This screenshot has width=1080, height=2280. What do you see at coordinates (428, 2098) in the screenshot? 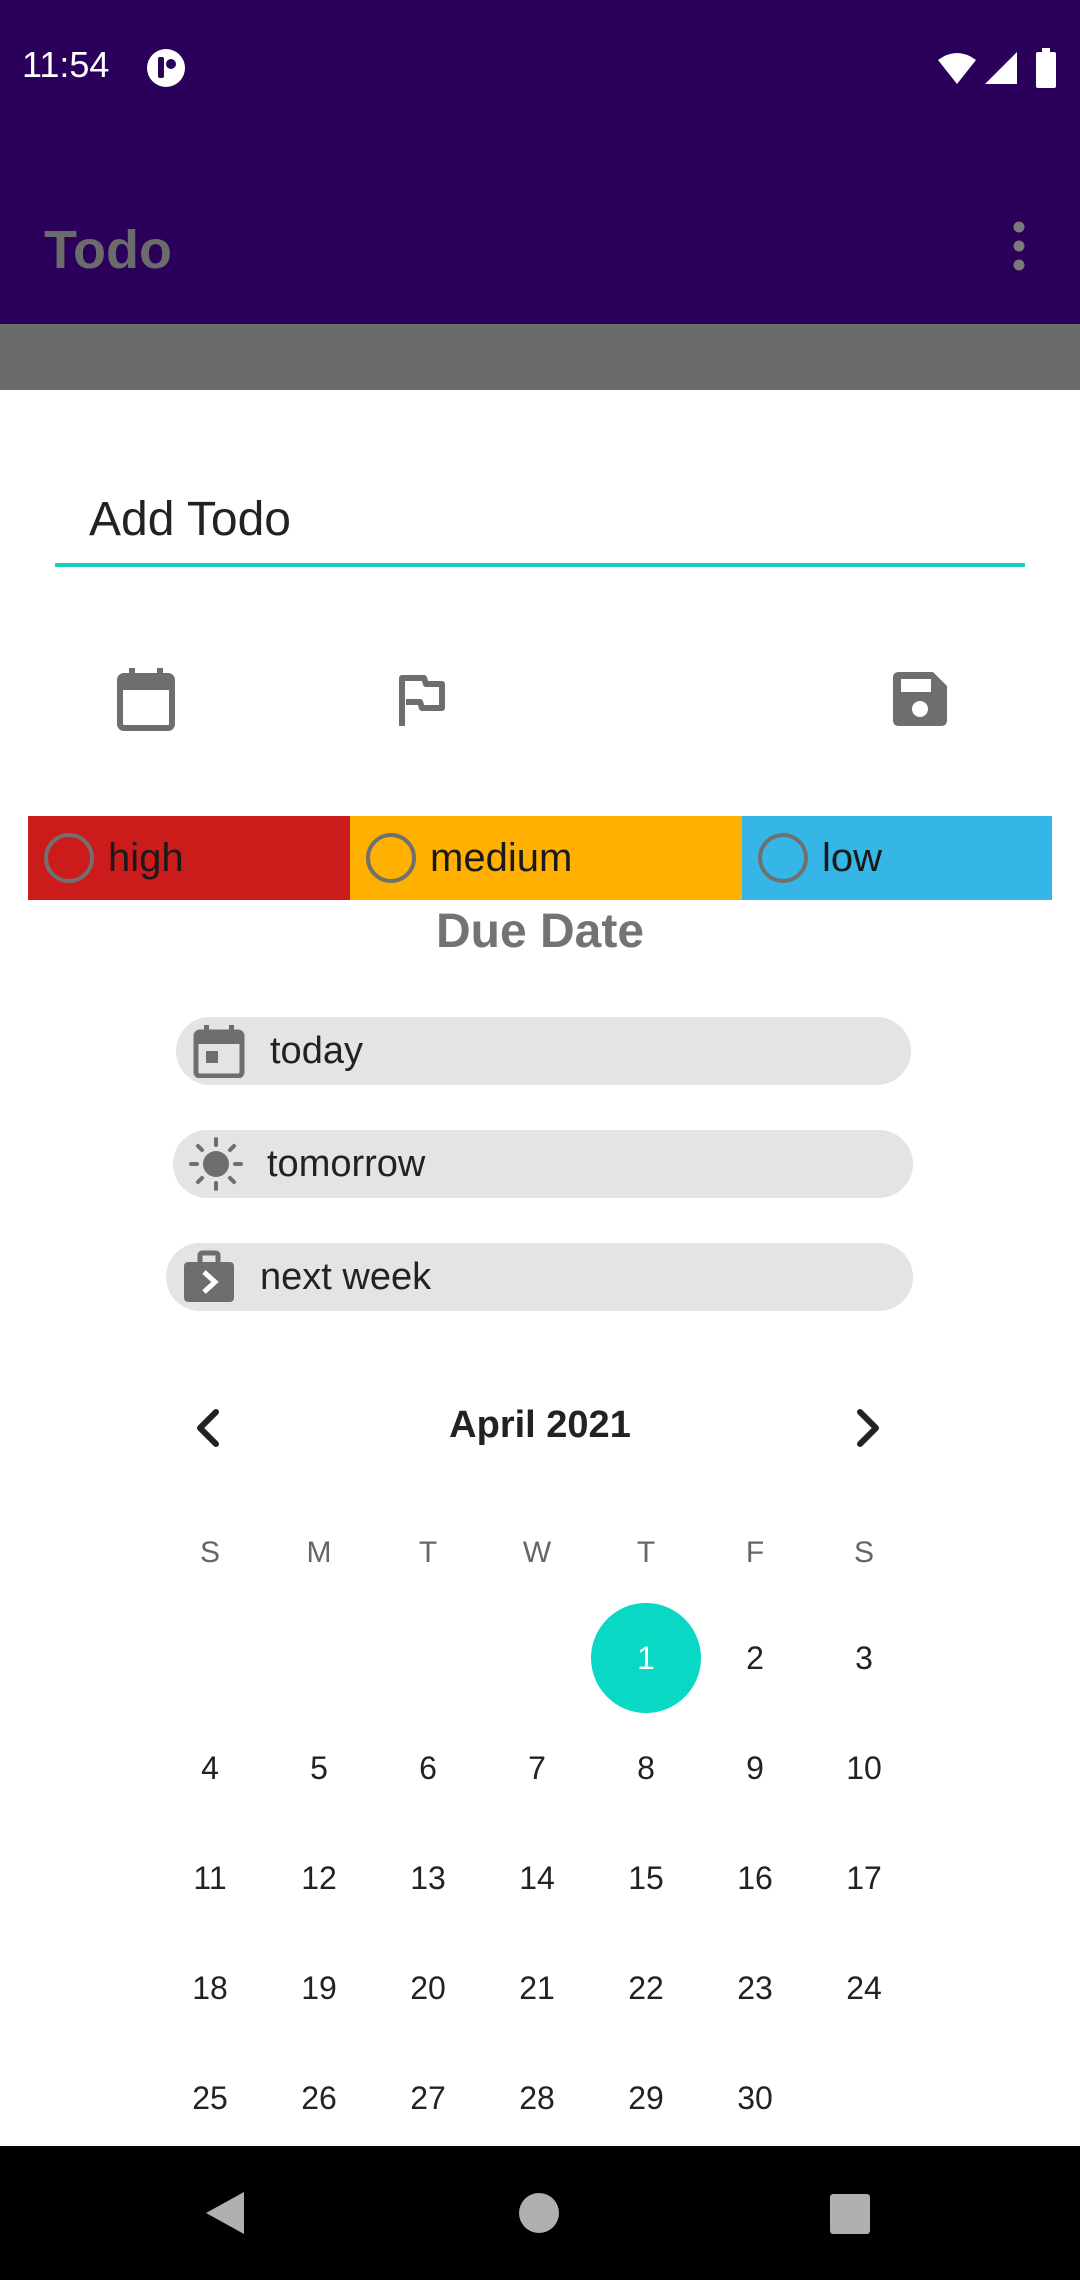
I see `calendar-day: 27` at bounding box center [428, 2098].